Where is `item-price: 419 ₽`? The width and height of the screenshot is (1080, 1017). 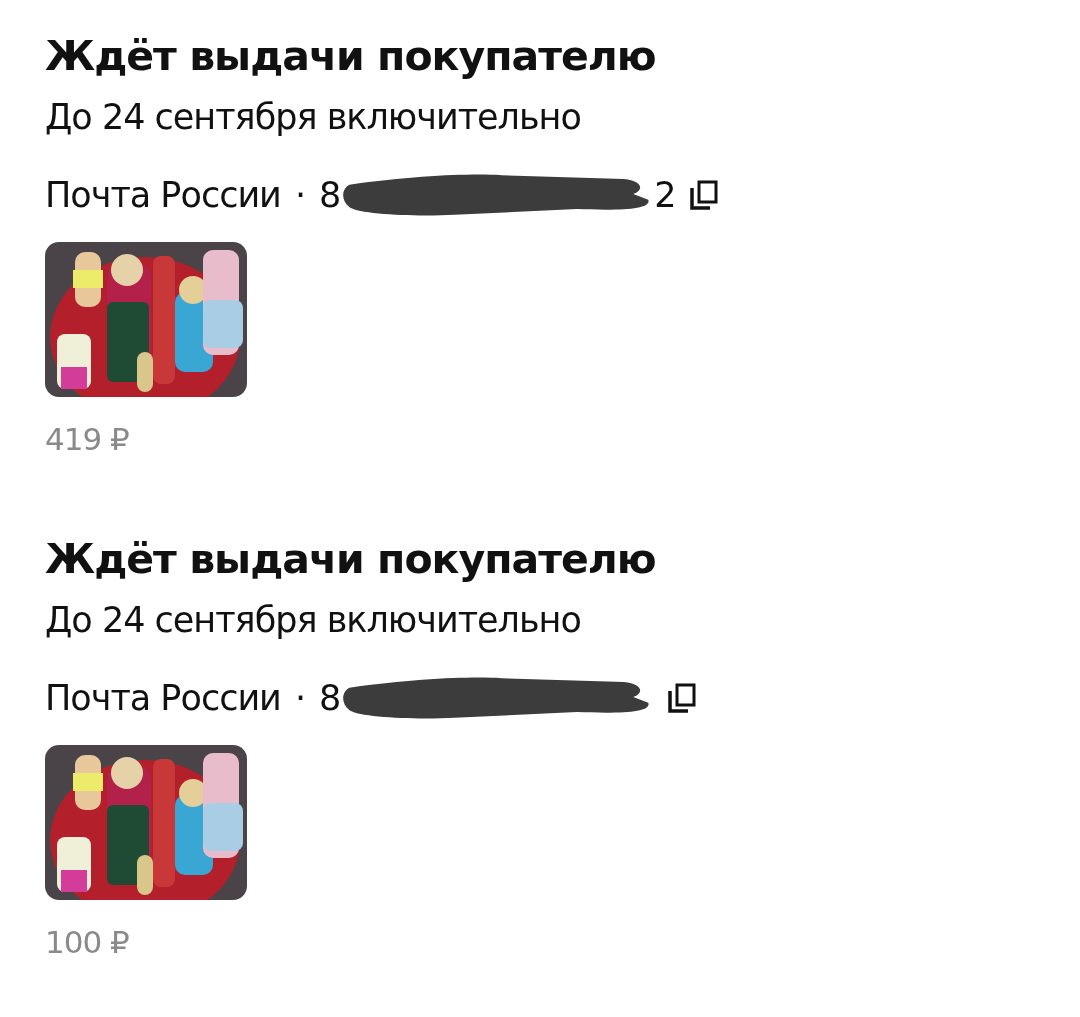
item-price: 419 ₽ is located at coordinates (87, 439).